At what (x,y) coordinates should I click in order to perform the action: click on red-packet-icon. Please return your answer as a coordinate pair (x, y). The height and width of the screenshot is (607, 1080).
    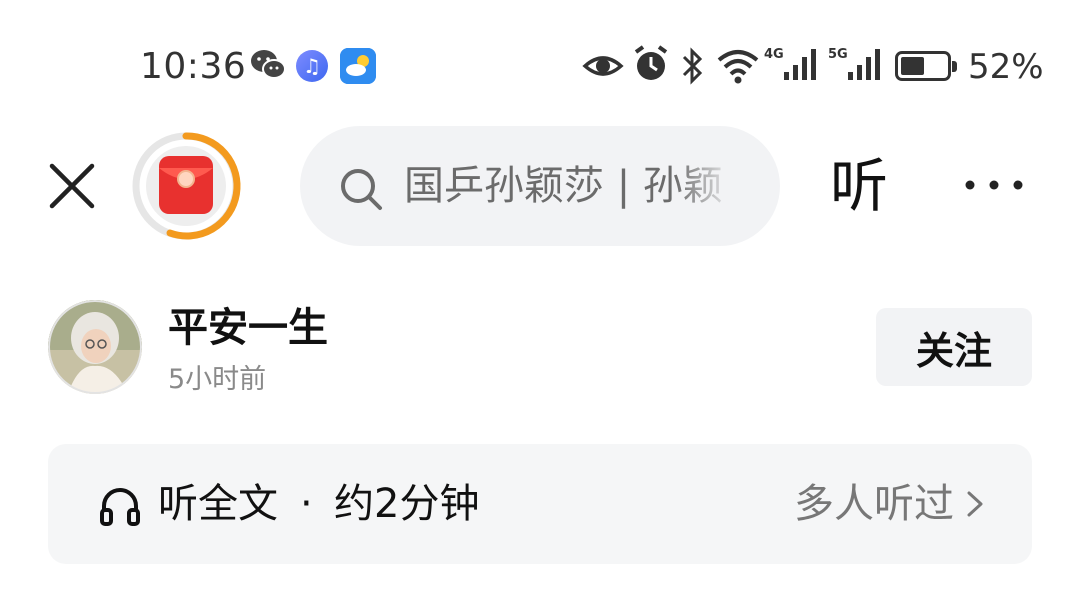
    Looking at the image, I should click on (186, 186).